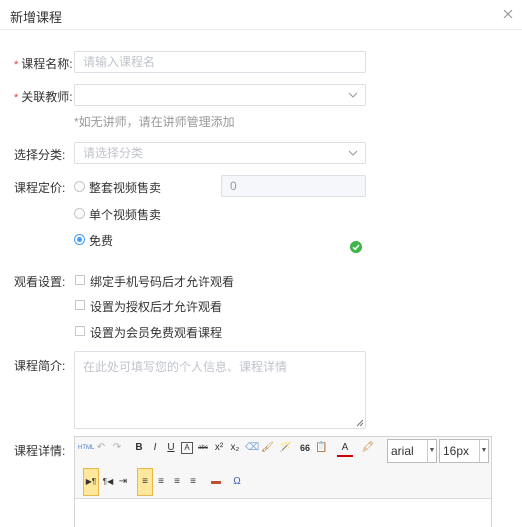 The image size is (522, 527). What do you see at coordinates (154, 122) in the screenshot?
I see `teacher-hint: *如无讲师，请在讲师管理添加` at bounding box center [154, 122].